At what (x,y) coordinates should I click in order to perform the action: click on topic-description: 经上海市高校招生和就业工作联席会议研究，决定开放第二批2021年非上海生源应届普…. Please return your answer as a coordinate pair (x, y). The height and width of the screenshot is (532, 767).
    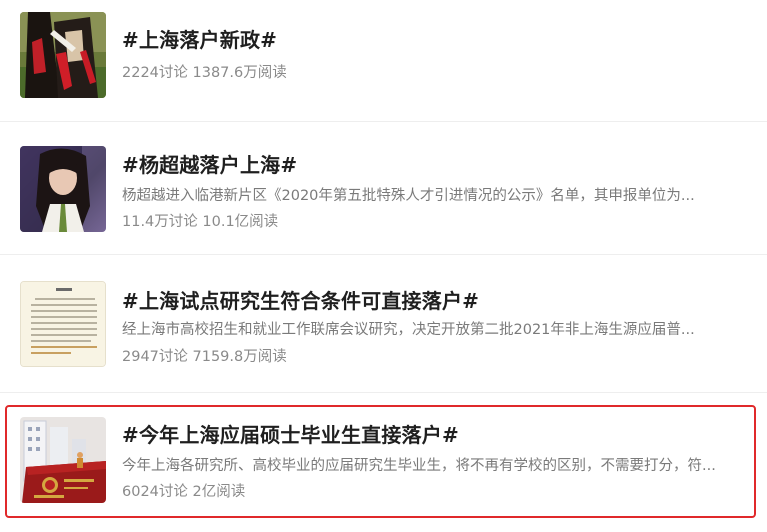
    Looking at the image, I should click on (408, 330).